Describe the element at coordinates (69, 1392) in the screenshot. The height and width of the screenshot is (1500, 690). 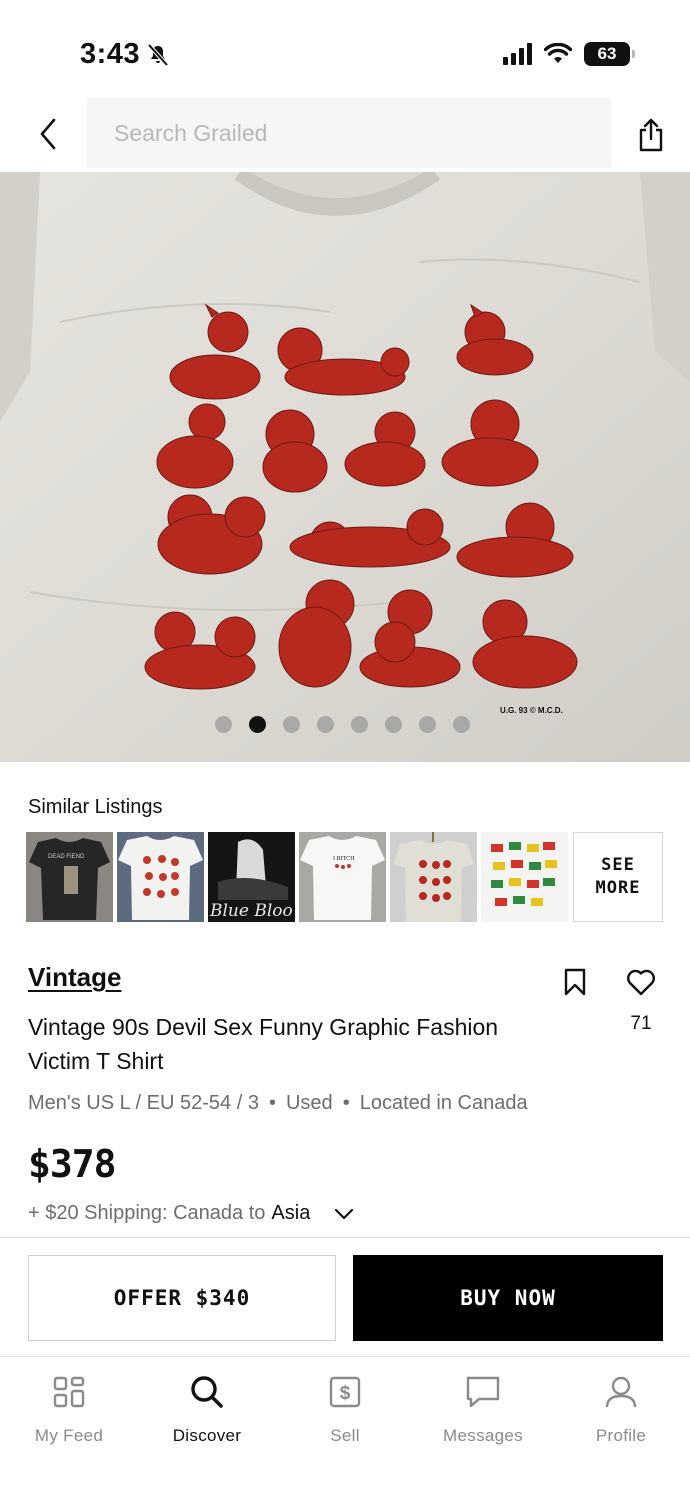
I see `grid-icon` at that location.